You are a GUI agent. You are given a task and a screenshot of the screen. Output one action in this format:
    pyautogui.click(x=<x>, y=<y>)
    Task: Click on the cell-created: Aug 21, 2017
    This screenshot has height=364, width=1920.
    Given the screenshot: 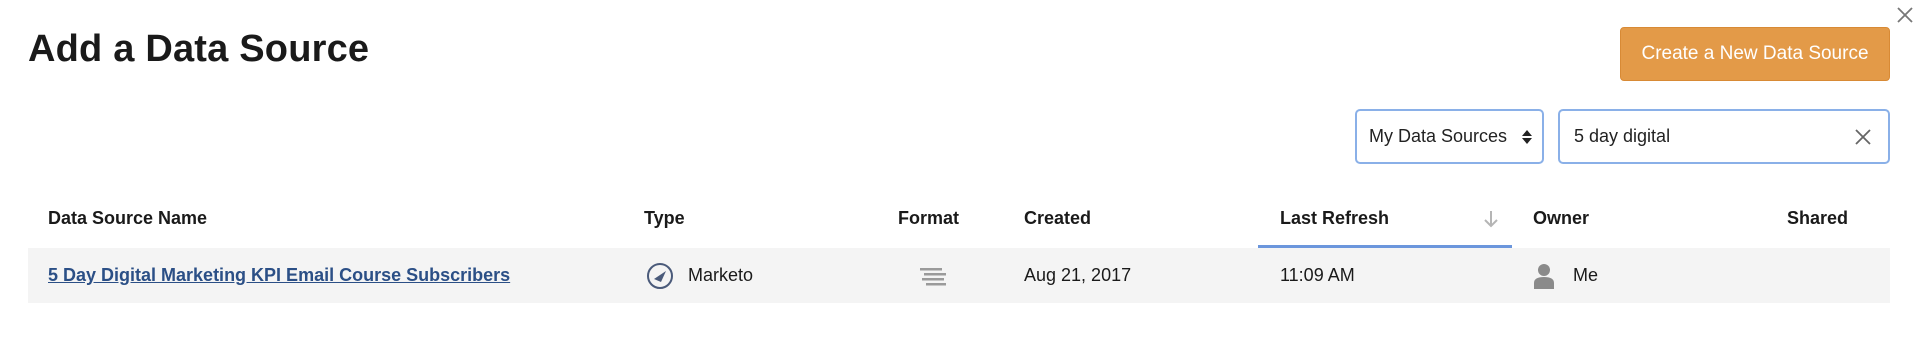 What is the action you would take?
    pyautogui.click(x=1078, y=275)
    